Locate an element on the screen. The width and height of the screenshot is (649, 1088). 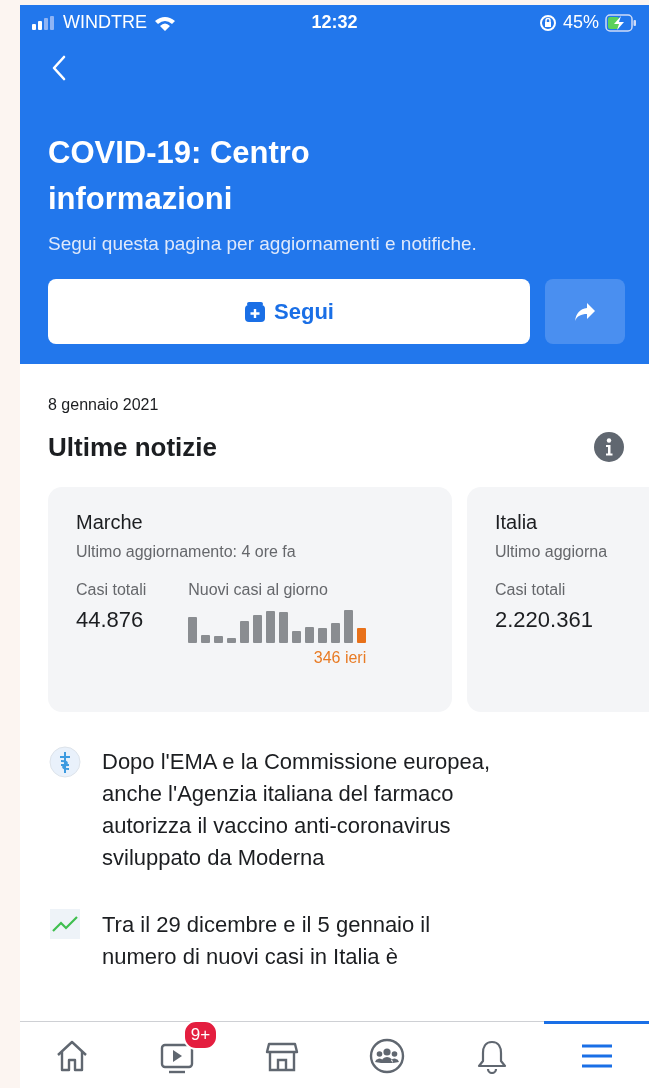
info-icon is located at coordinates (609, 447).